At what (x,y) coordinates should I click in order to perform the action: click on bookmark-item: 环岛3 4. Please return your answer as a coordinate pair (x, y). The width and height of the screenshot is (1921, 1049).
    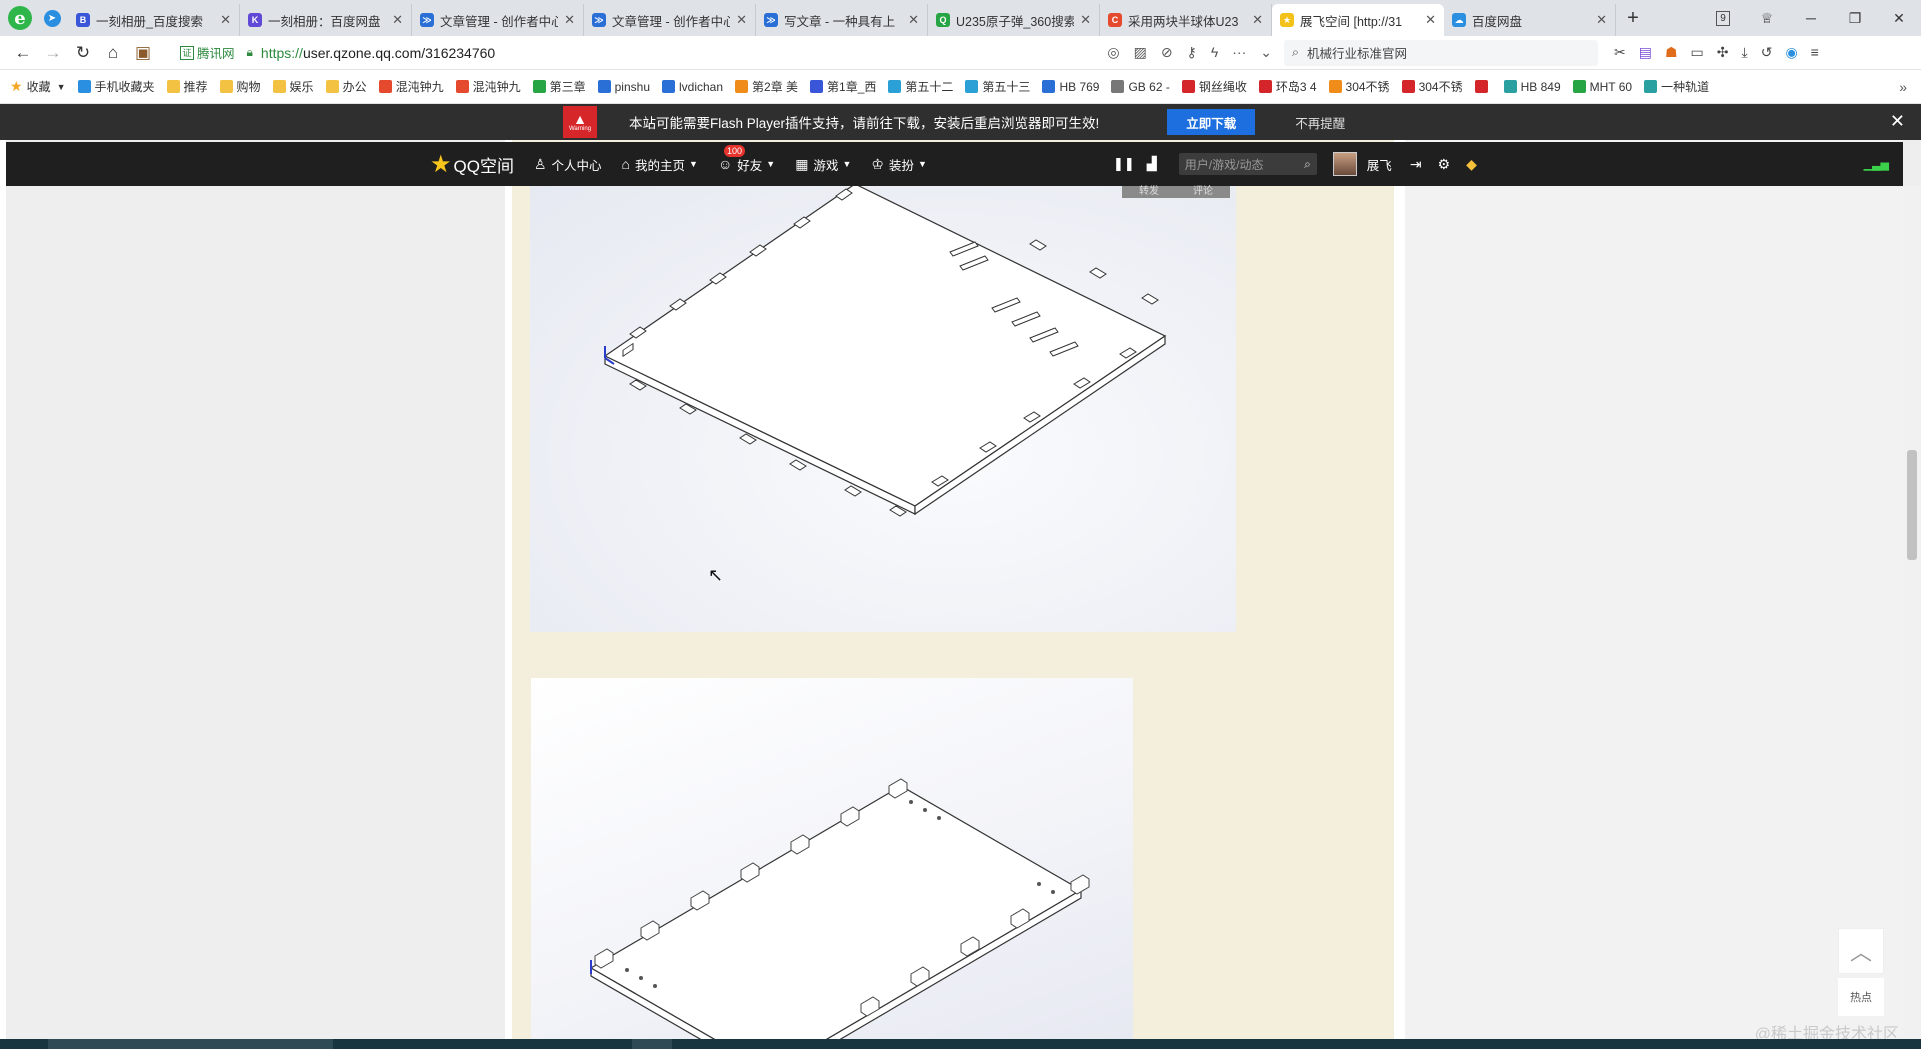
    Looking at the image, I should click on (1287, 86).